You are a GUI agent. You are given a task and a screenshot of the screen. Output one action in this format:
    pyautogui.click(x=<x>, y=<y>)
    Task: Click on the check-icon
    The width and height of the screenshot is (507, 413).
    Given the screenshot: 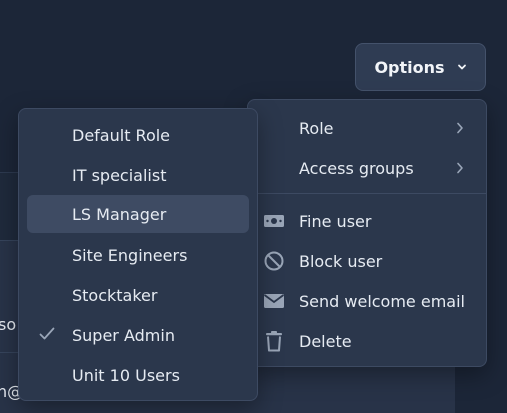 What is the action you would take?
    pyautogui.click(x=47, y=333)
    